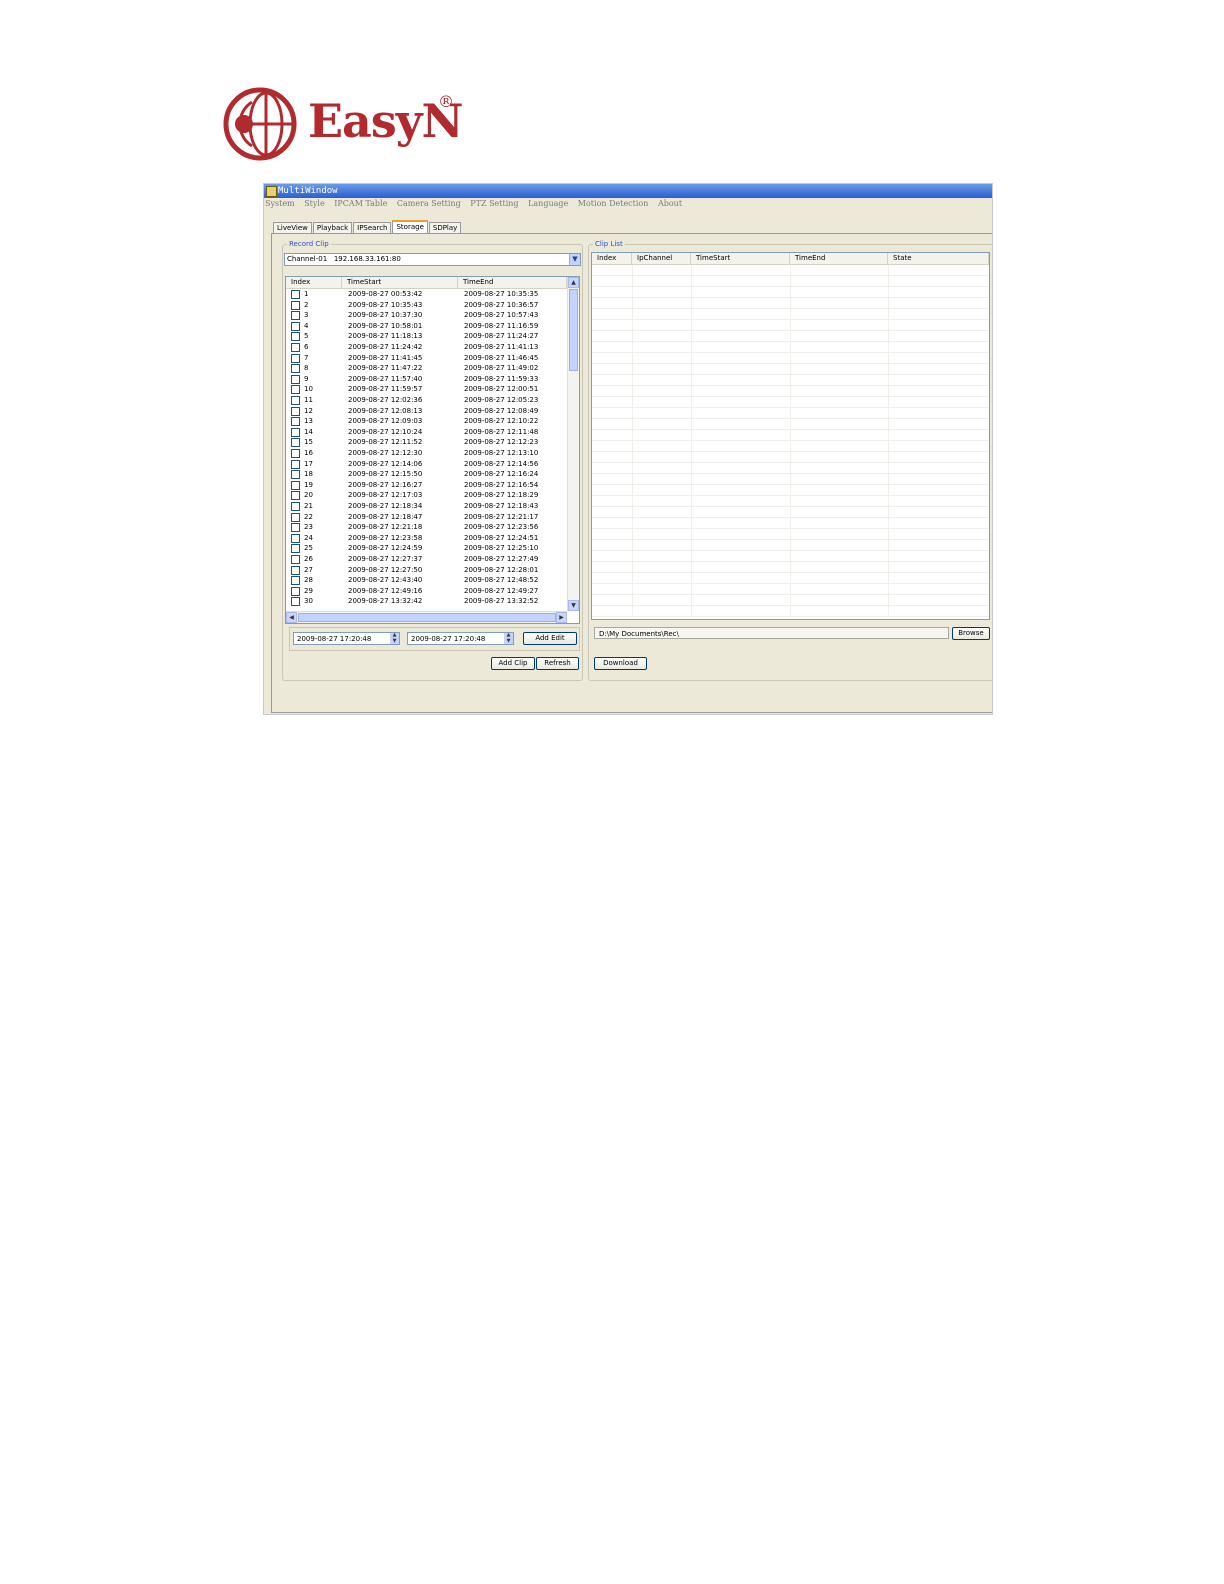 Image resolution: width=1224 pixels, height=1584 pixels. Describe the element at coordinates (612, 258) in the screenshot. I see `col-clip-index: Index` at that location.